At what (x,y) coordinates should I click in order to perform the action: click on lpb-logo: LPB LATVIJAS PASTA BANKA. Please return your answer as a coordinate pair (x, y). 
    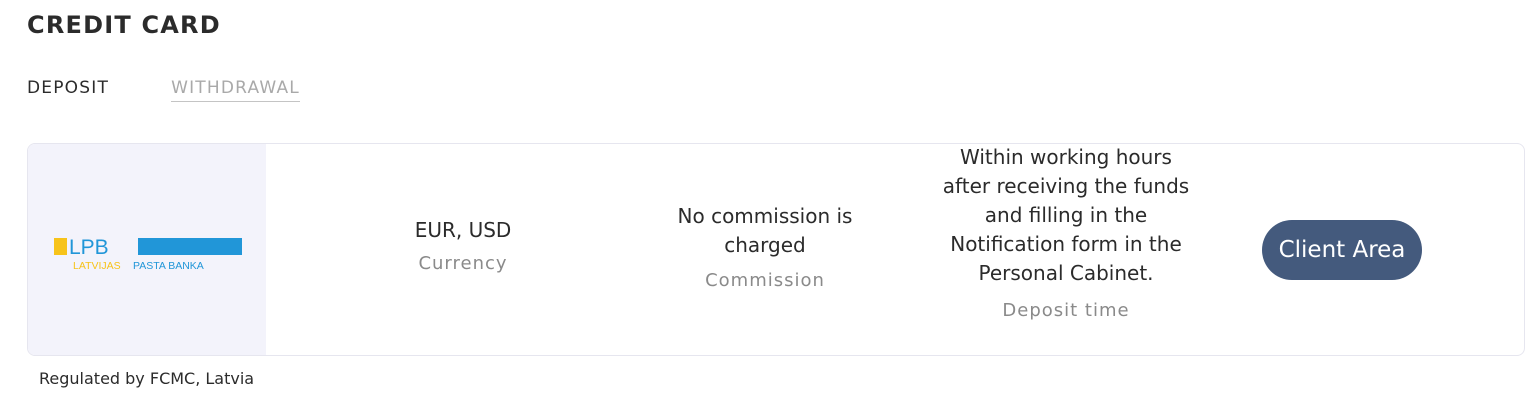
    Looking at the image, I should click on (148, 254).